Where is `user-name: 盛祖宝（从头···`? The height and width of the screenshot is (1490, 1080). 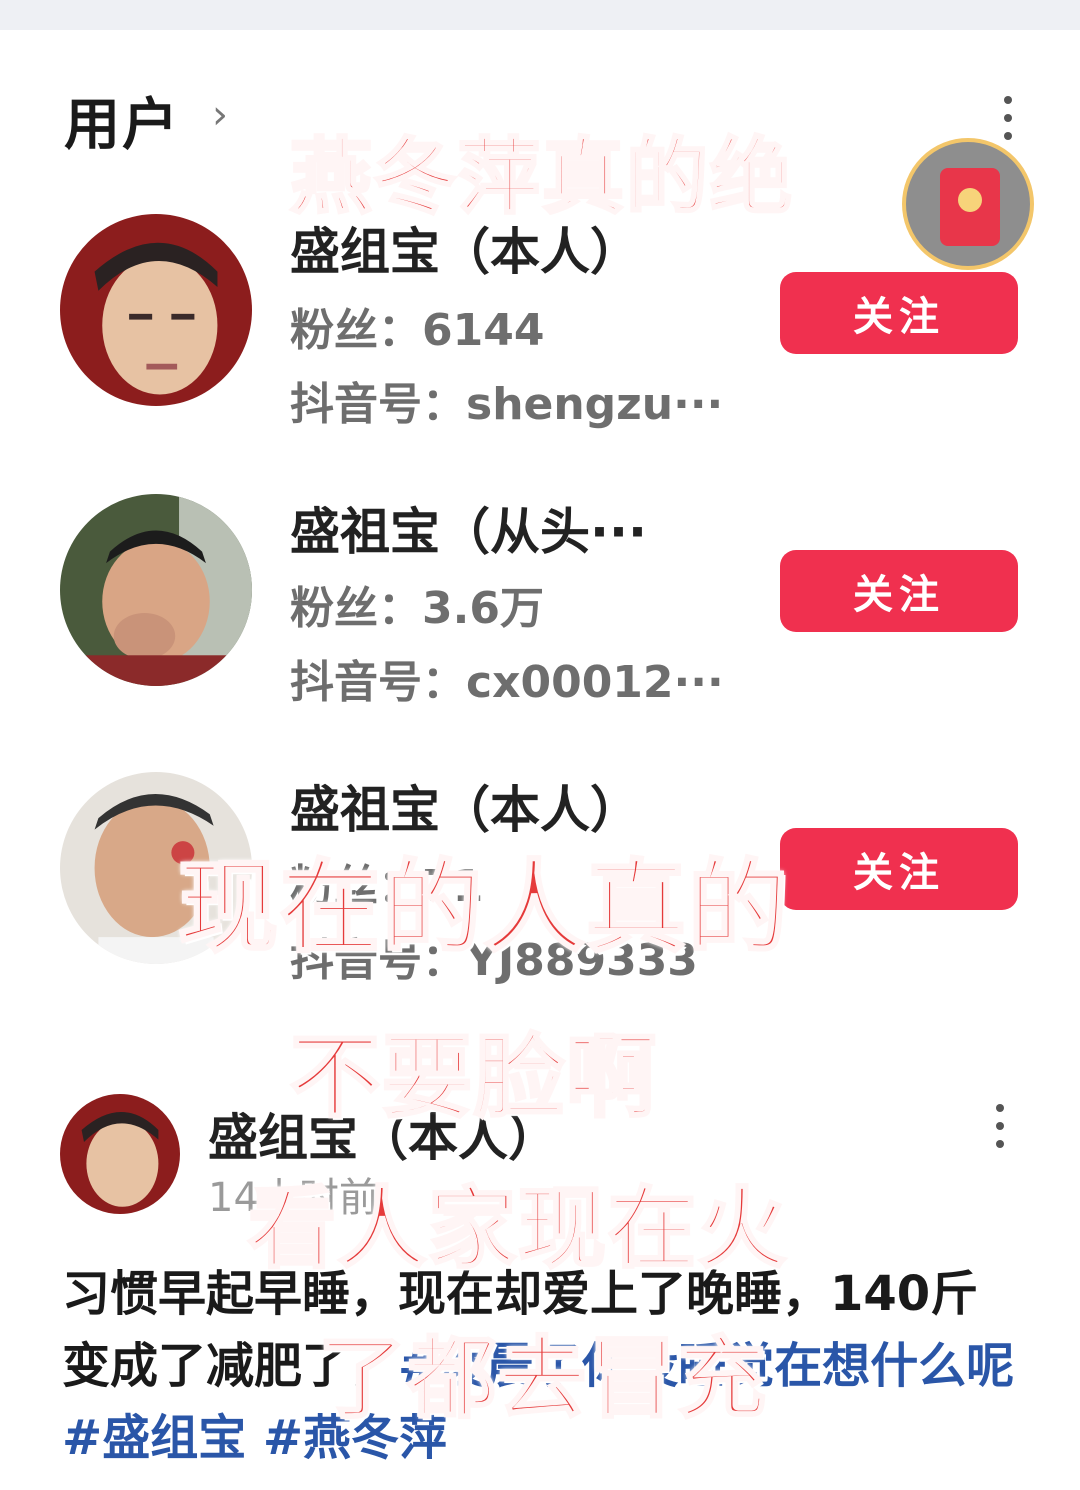 user-name: 盛祖宝（从头··· is located at coordinates (468, 528).